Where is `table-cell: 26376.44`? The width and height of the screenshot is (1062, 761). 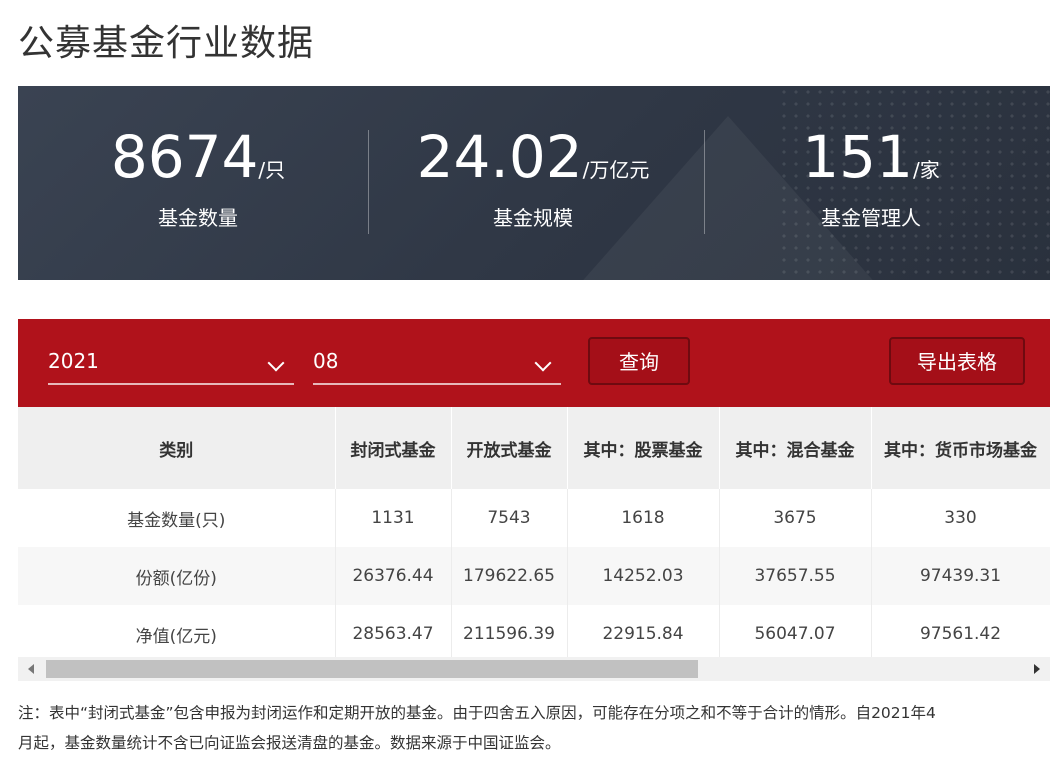 table-cell: 26376.44 is located at coordinates (393, 576).